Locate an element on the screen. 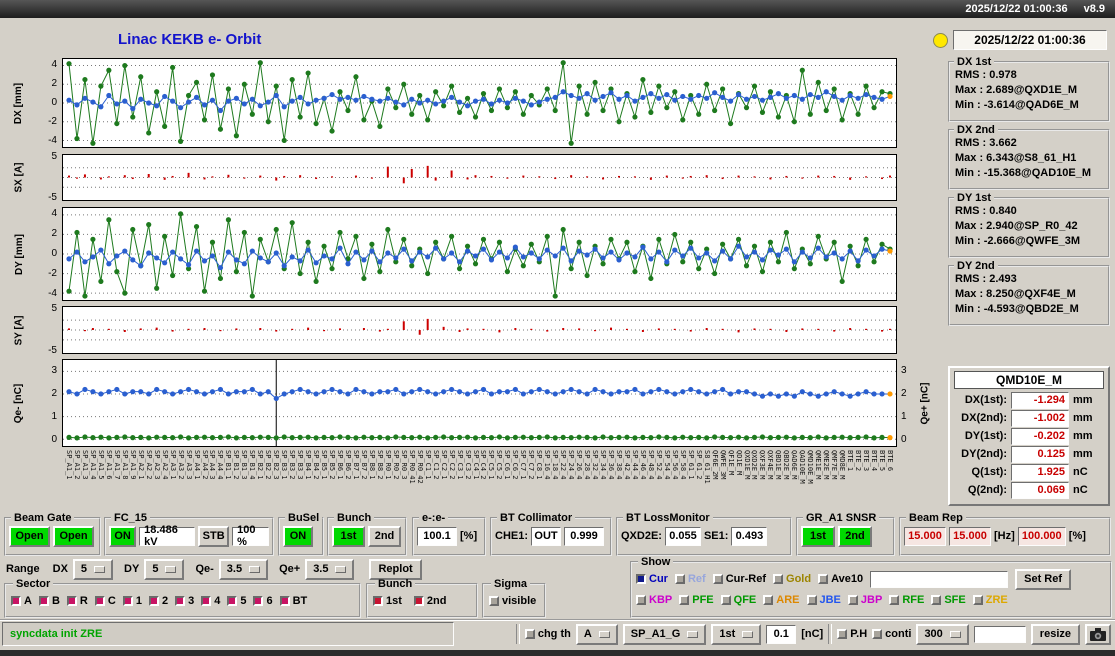 This screenshot has height=656, width=1115. checkbox-3: 3 is located at coordinates (184, 601).